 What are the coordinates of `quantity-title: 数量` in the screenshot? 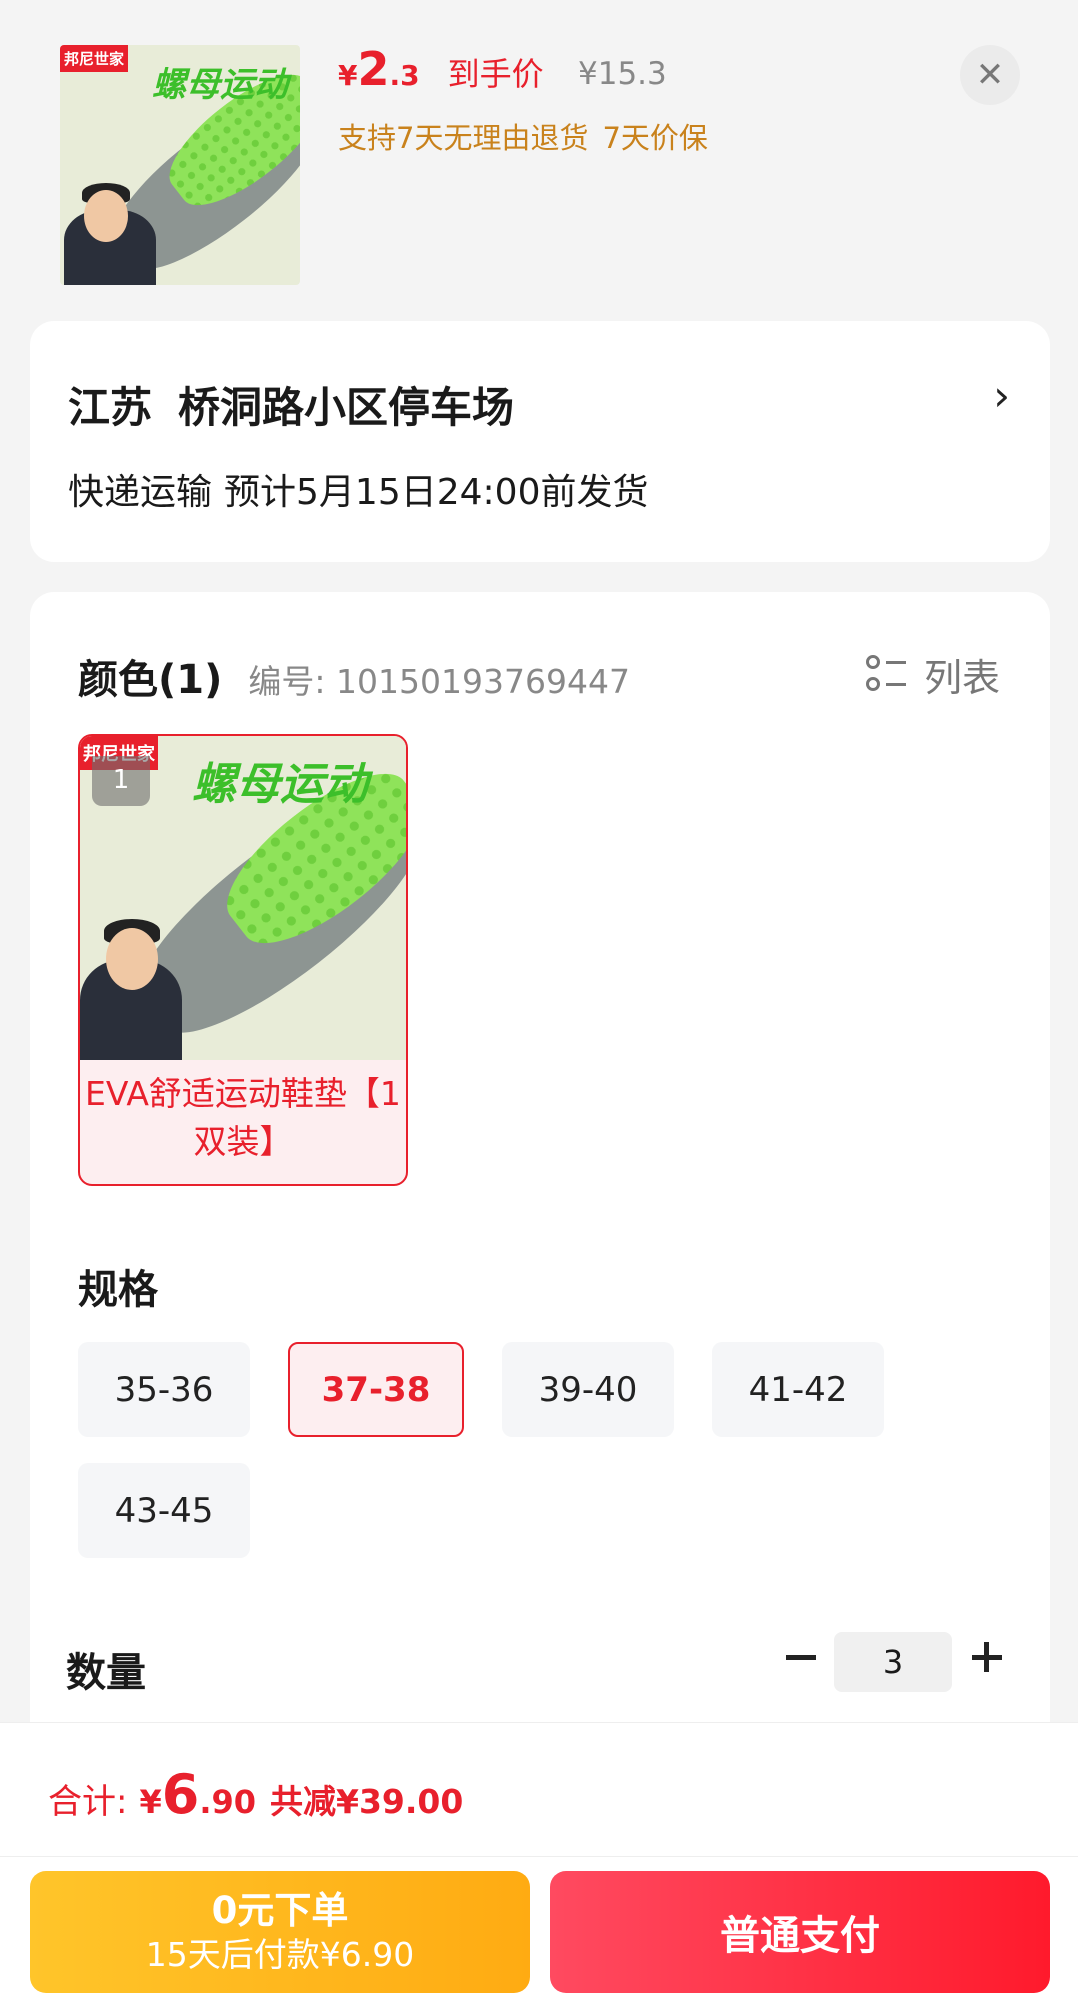 It's located at (106, 1673).